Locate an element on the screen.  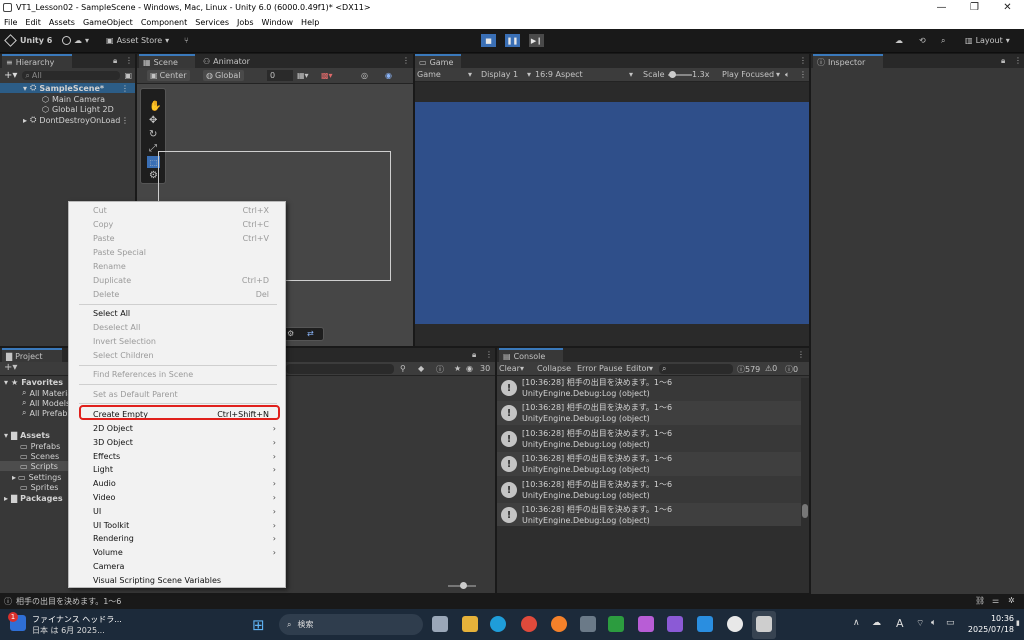
step-button: ▶❙ is located at coordinates (536, 40).